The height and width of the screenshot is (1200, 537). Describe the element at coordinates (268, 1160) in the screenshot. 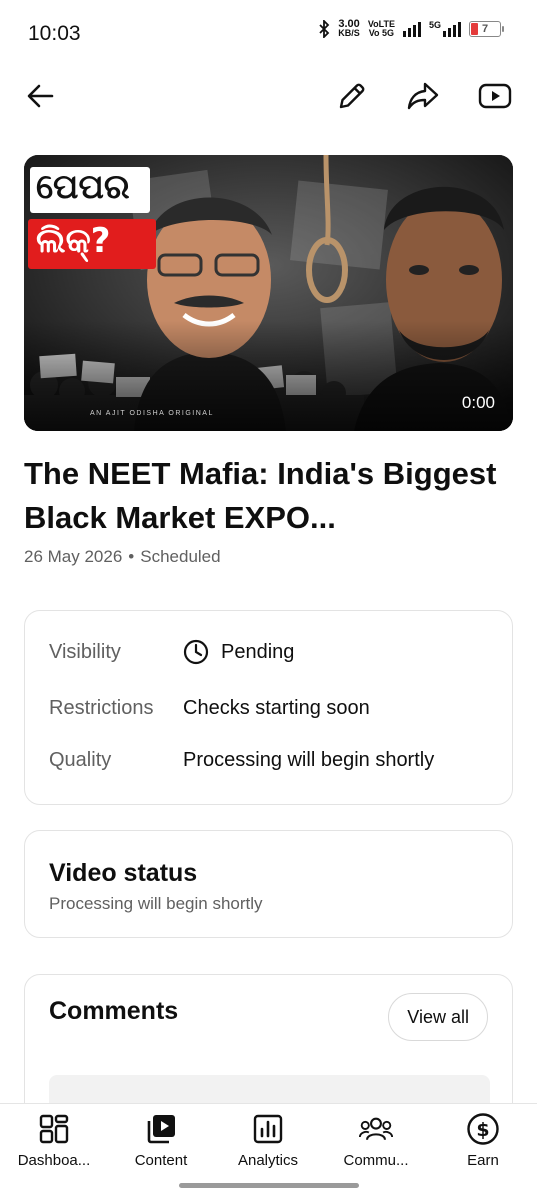

I see `nav-analytics-label: Analytics` at that location.